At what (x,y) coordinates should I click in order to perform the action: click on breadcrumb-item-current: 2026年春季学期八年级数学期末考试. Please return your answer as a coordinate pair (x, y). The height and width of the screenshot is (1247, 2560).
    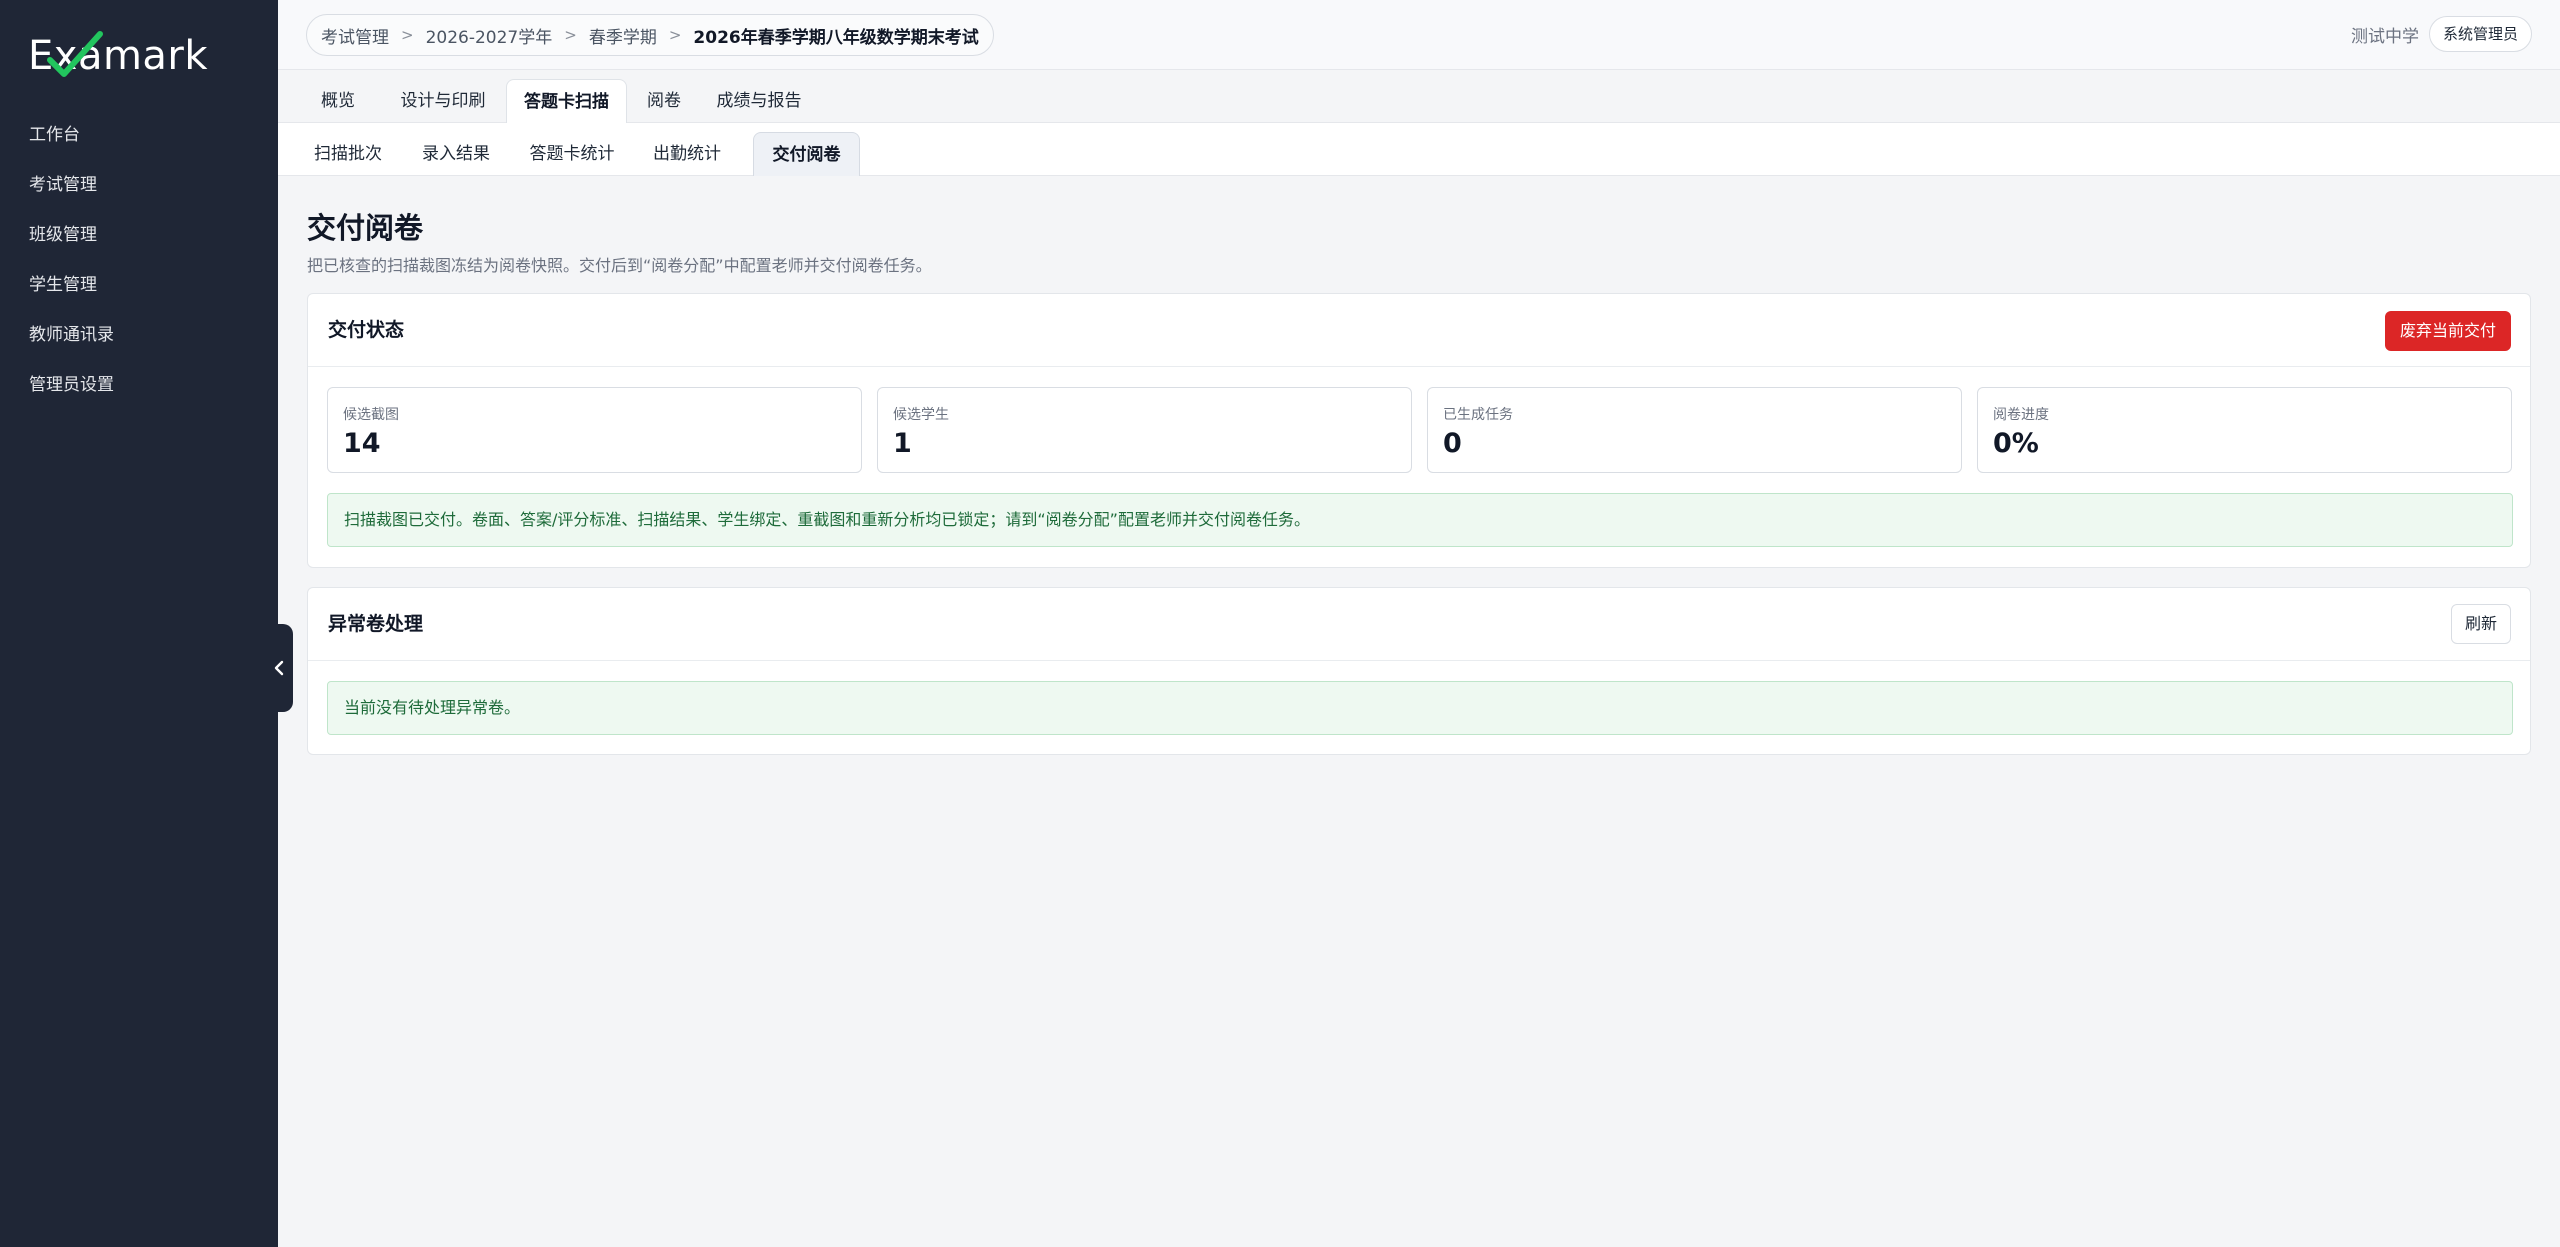
    Looking at the image, I should click on (836, 37).